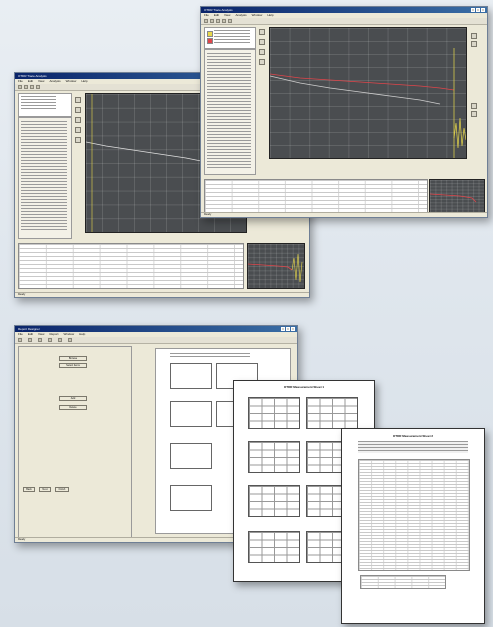 The width and height of the screenshot is (493, 627). What do you see at coordinates (62, 489) in the screenshot?
I see `finish-button: Finish` at bounding box center [62, 489].